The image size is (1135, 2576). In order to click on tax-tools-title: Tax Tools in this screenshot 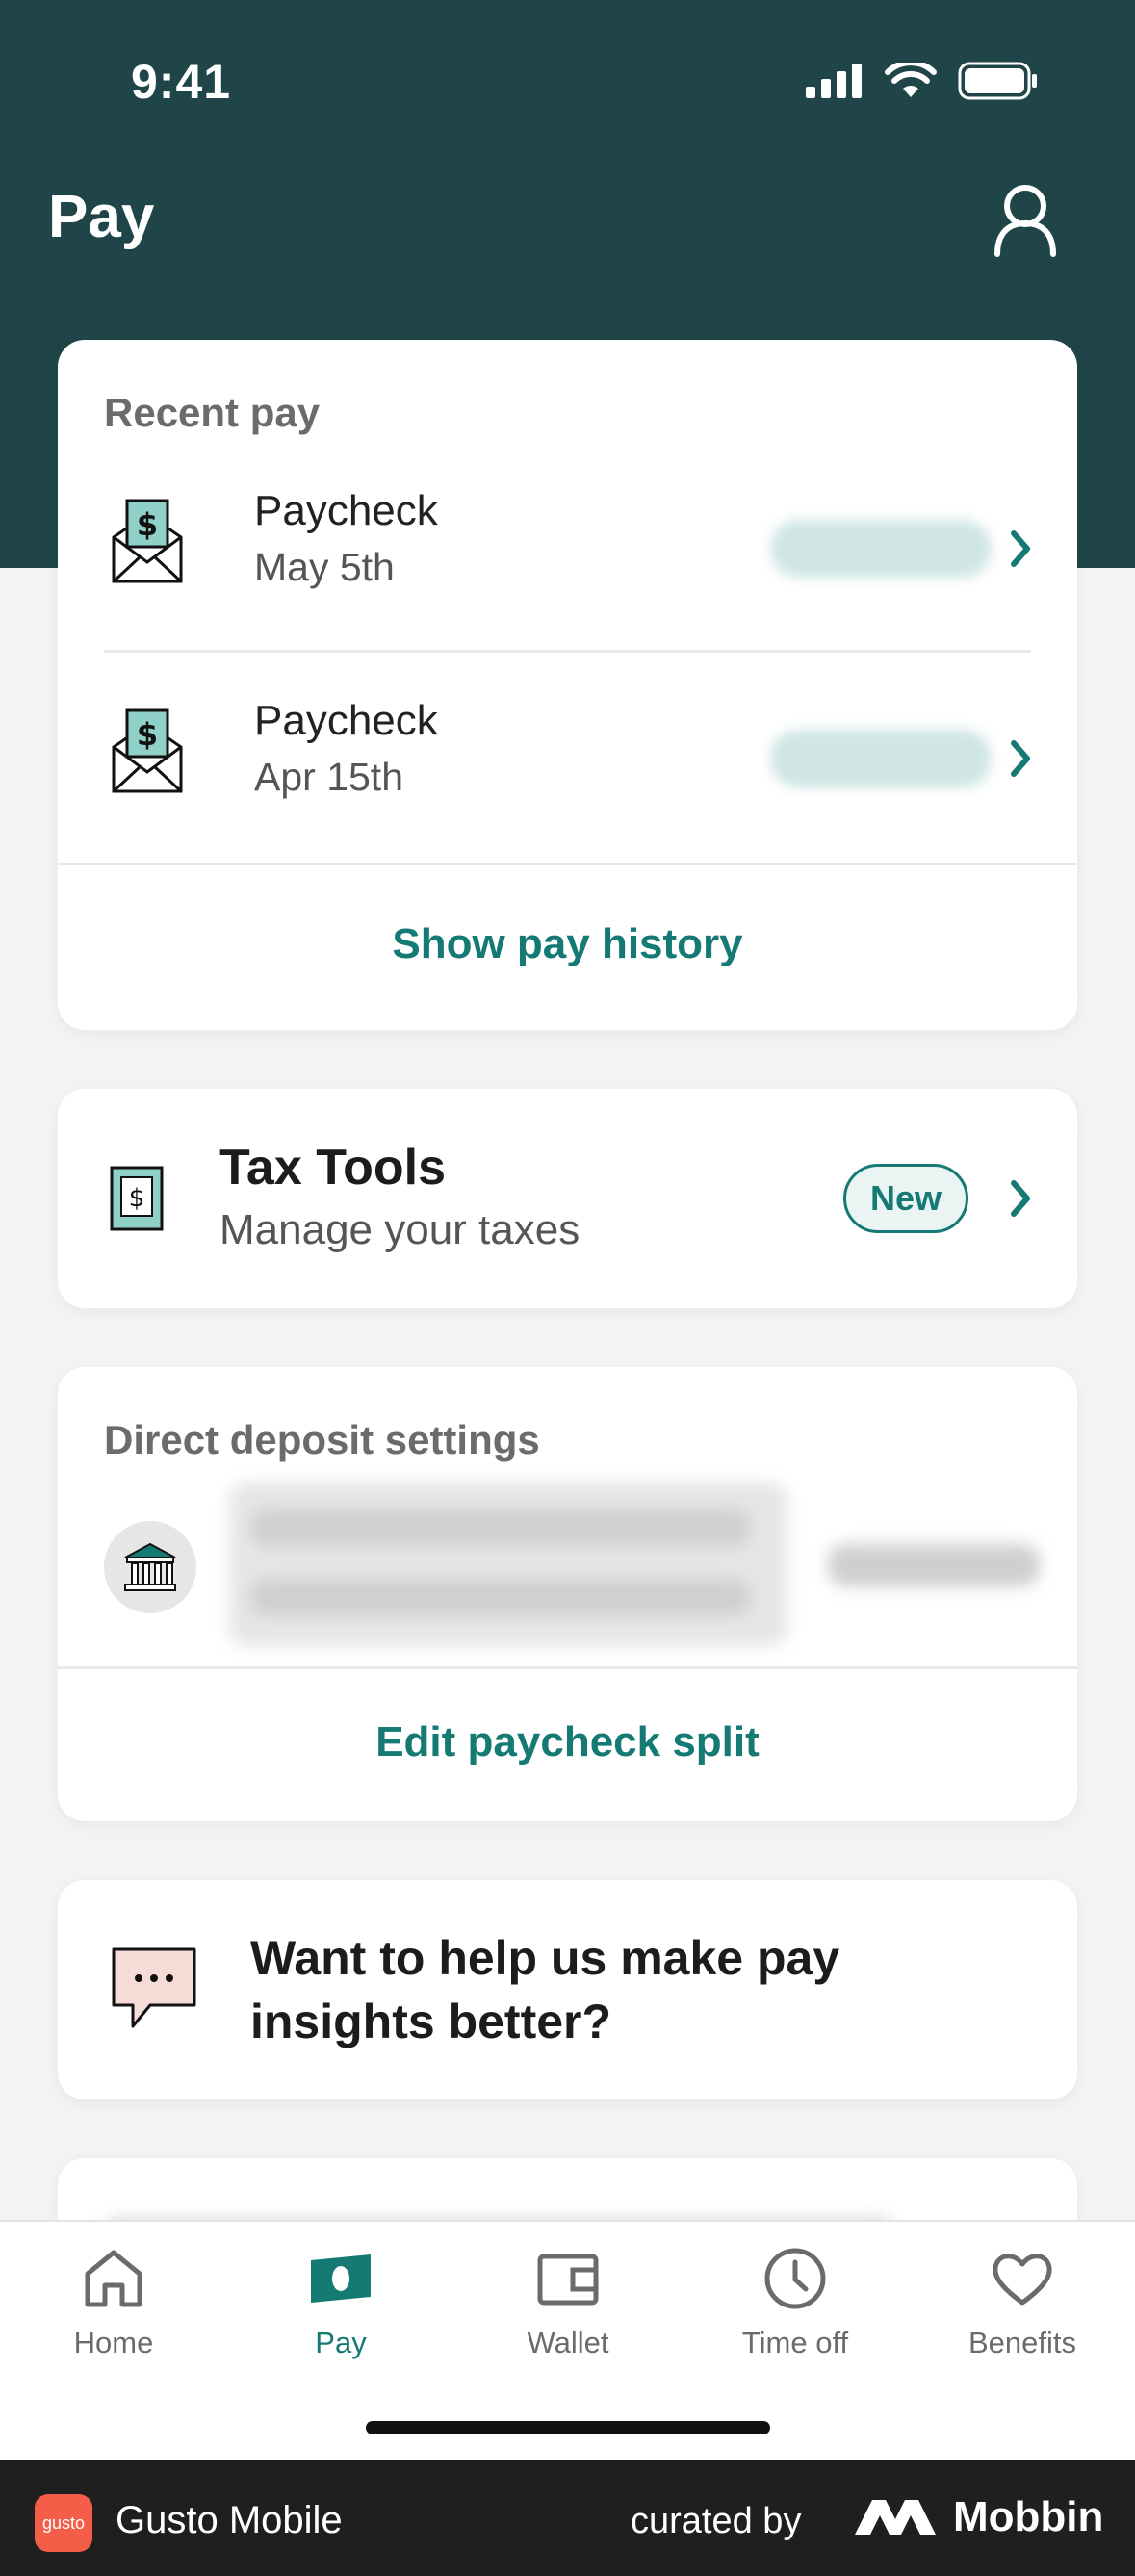, I will do `click(332, 1168)`.